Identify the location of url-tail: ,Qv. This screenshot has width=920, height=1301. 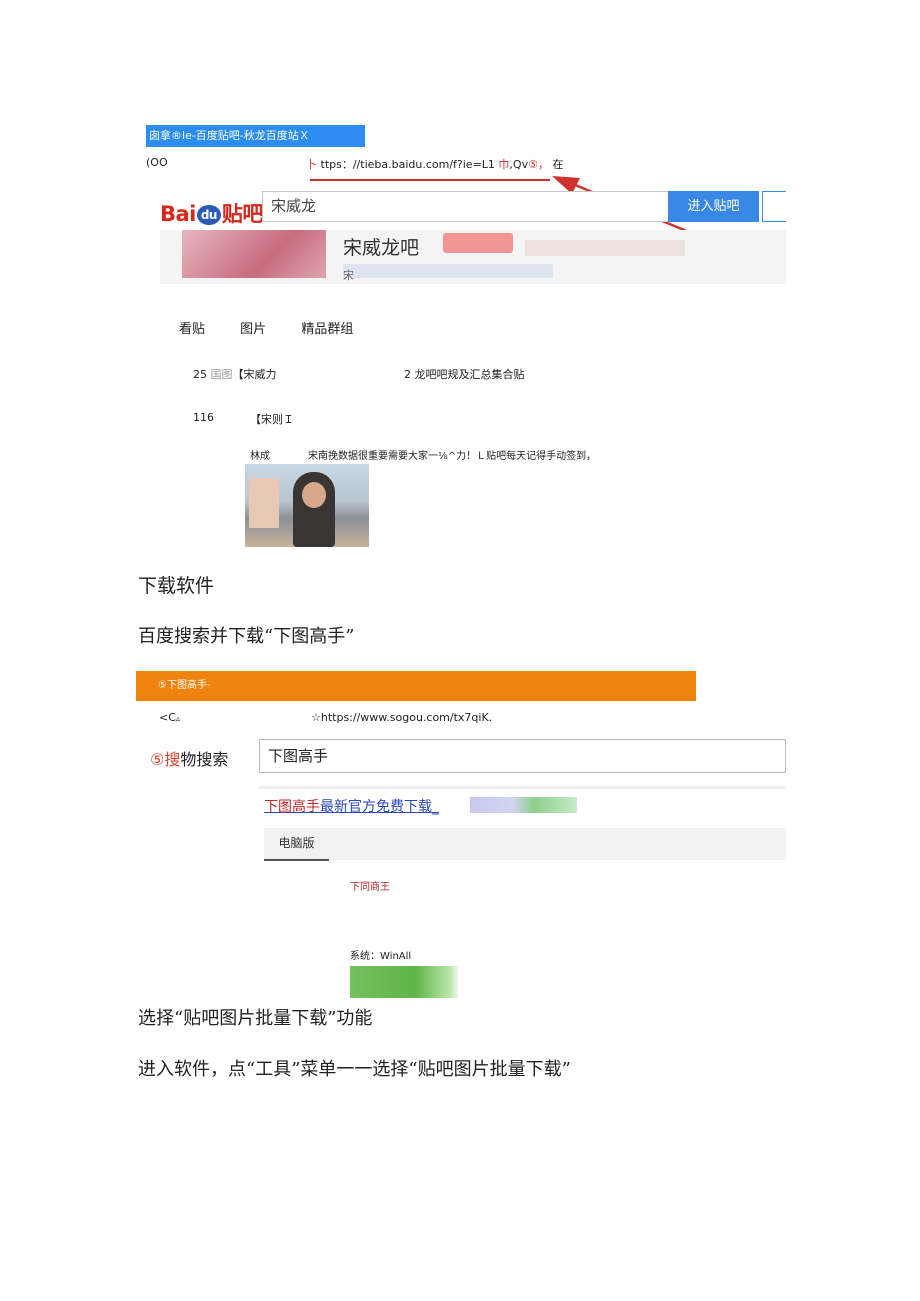
(519, 164).